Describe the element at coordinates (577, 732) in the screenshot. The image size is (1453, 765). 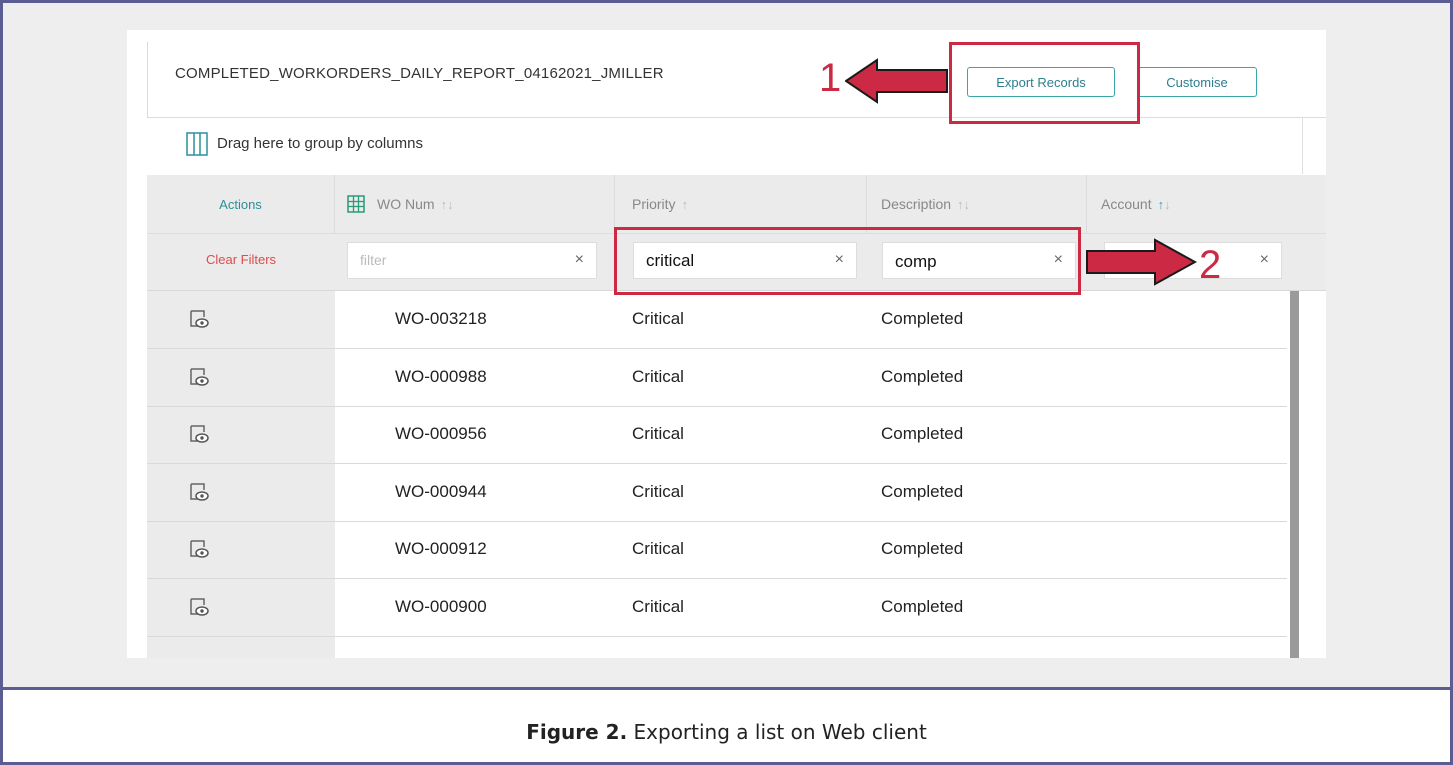
I see `caption-label: Figure 2.` at that location.